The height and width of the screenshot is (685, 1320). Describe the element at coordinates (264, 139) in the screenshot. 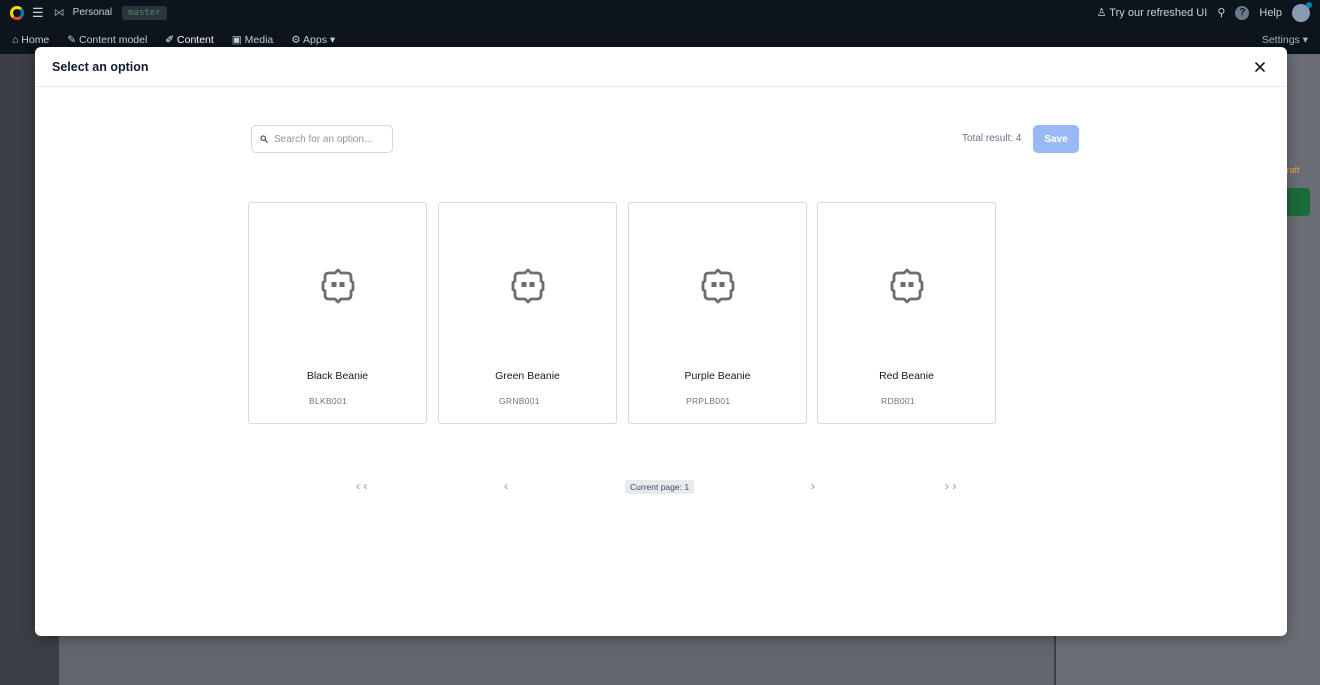

I see `search-icon` at that location.